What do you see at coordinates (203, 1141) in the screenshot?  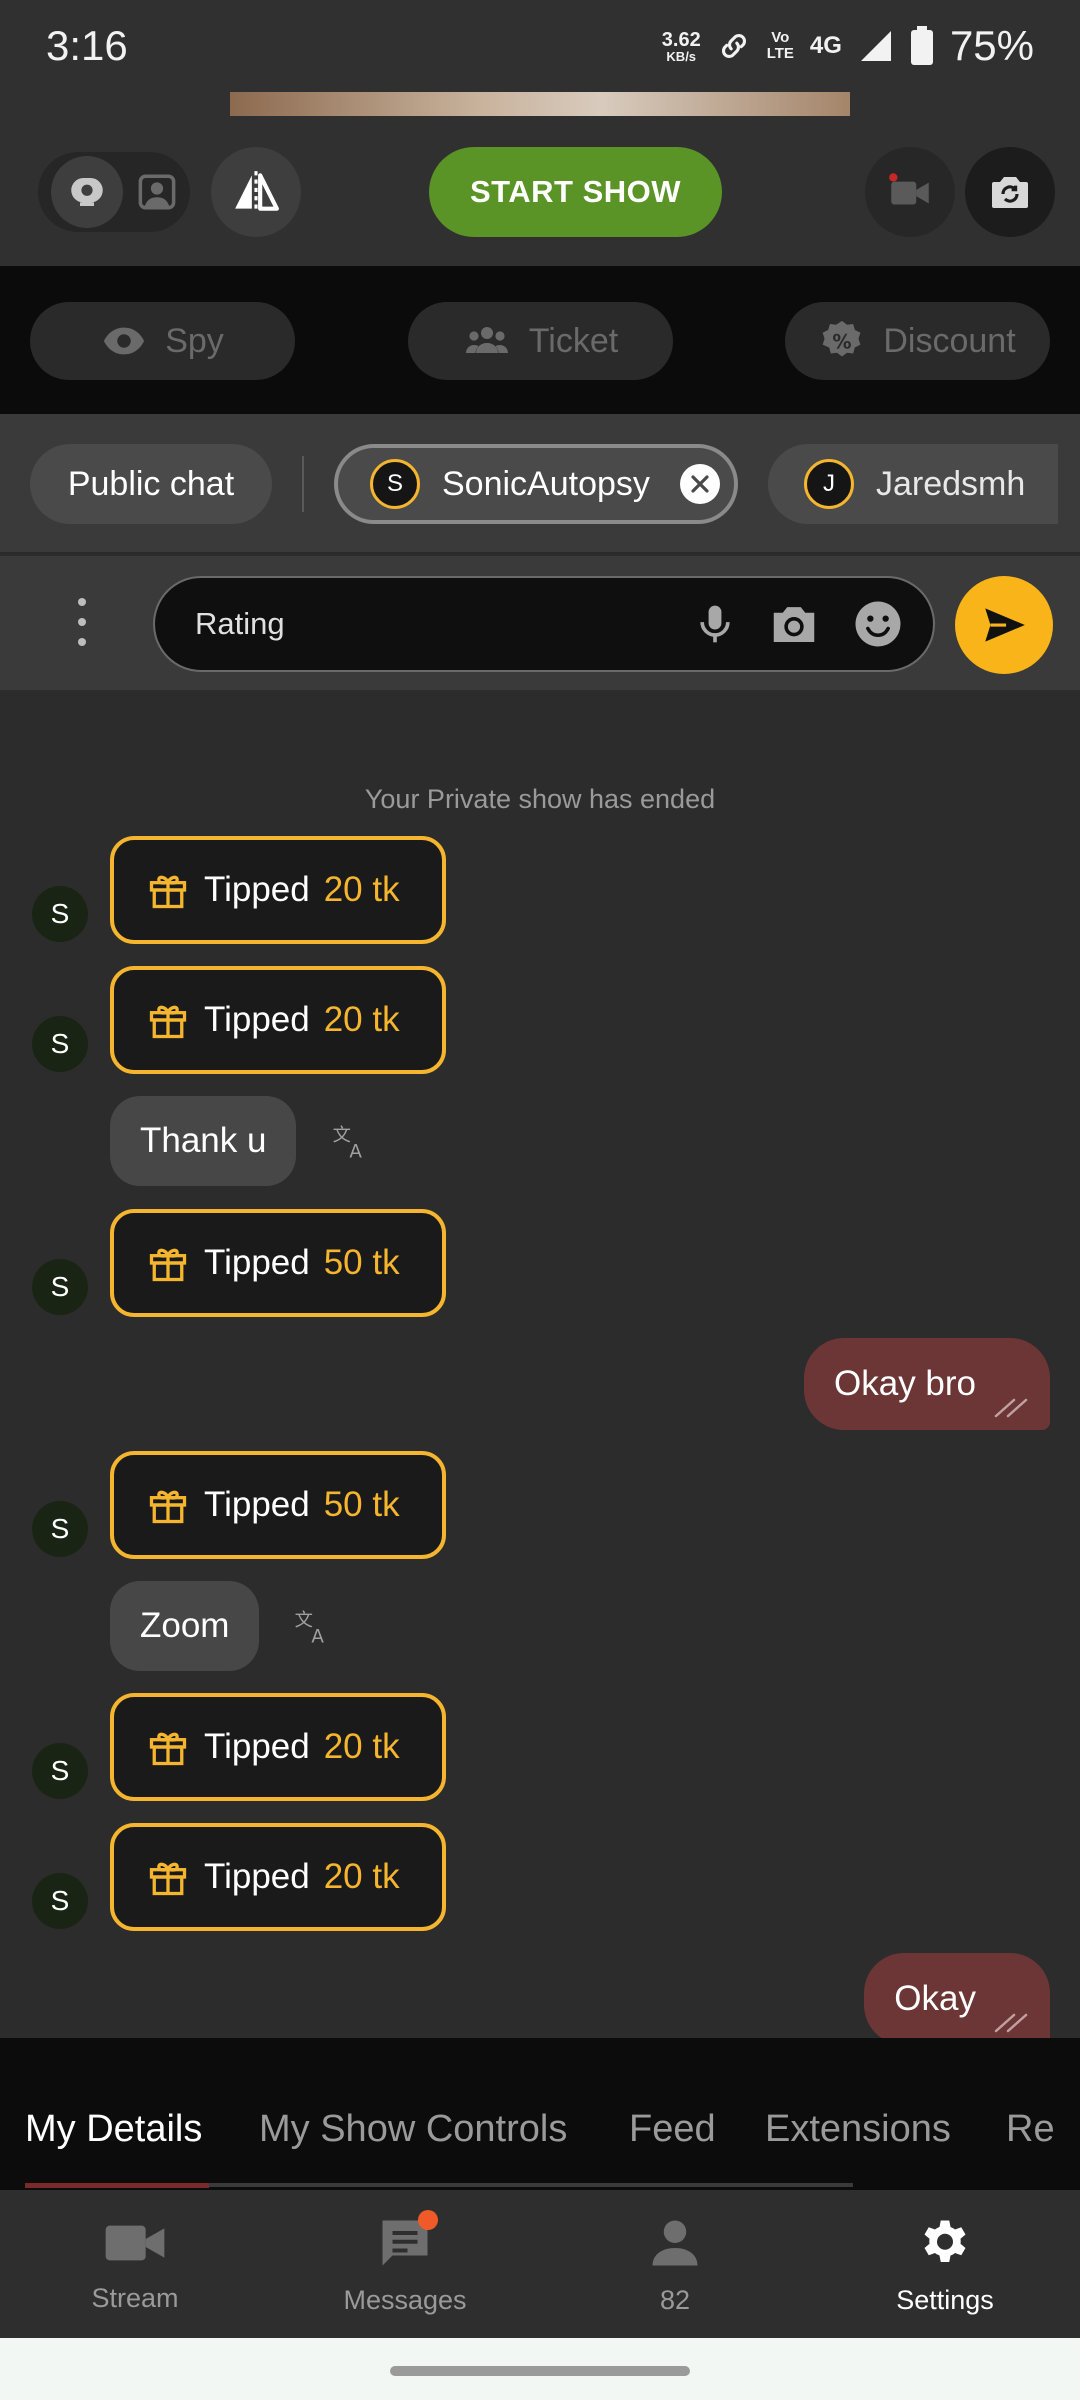 I see `incoming-message: Thank u` at bounding box center [203, 1141].